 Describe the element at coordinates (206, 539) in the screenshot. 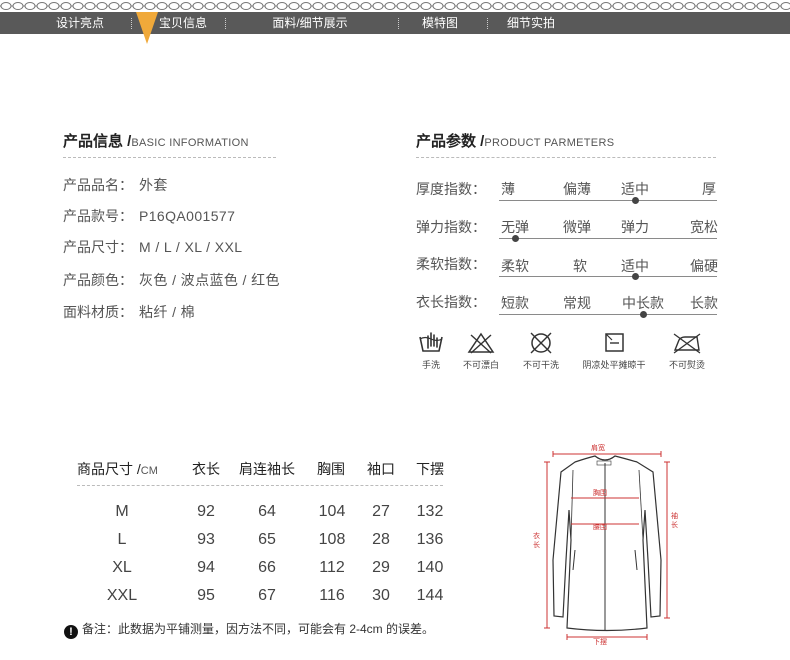

I see `size-cell: 93` at that location.